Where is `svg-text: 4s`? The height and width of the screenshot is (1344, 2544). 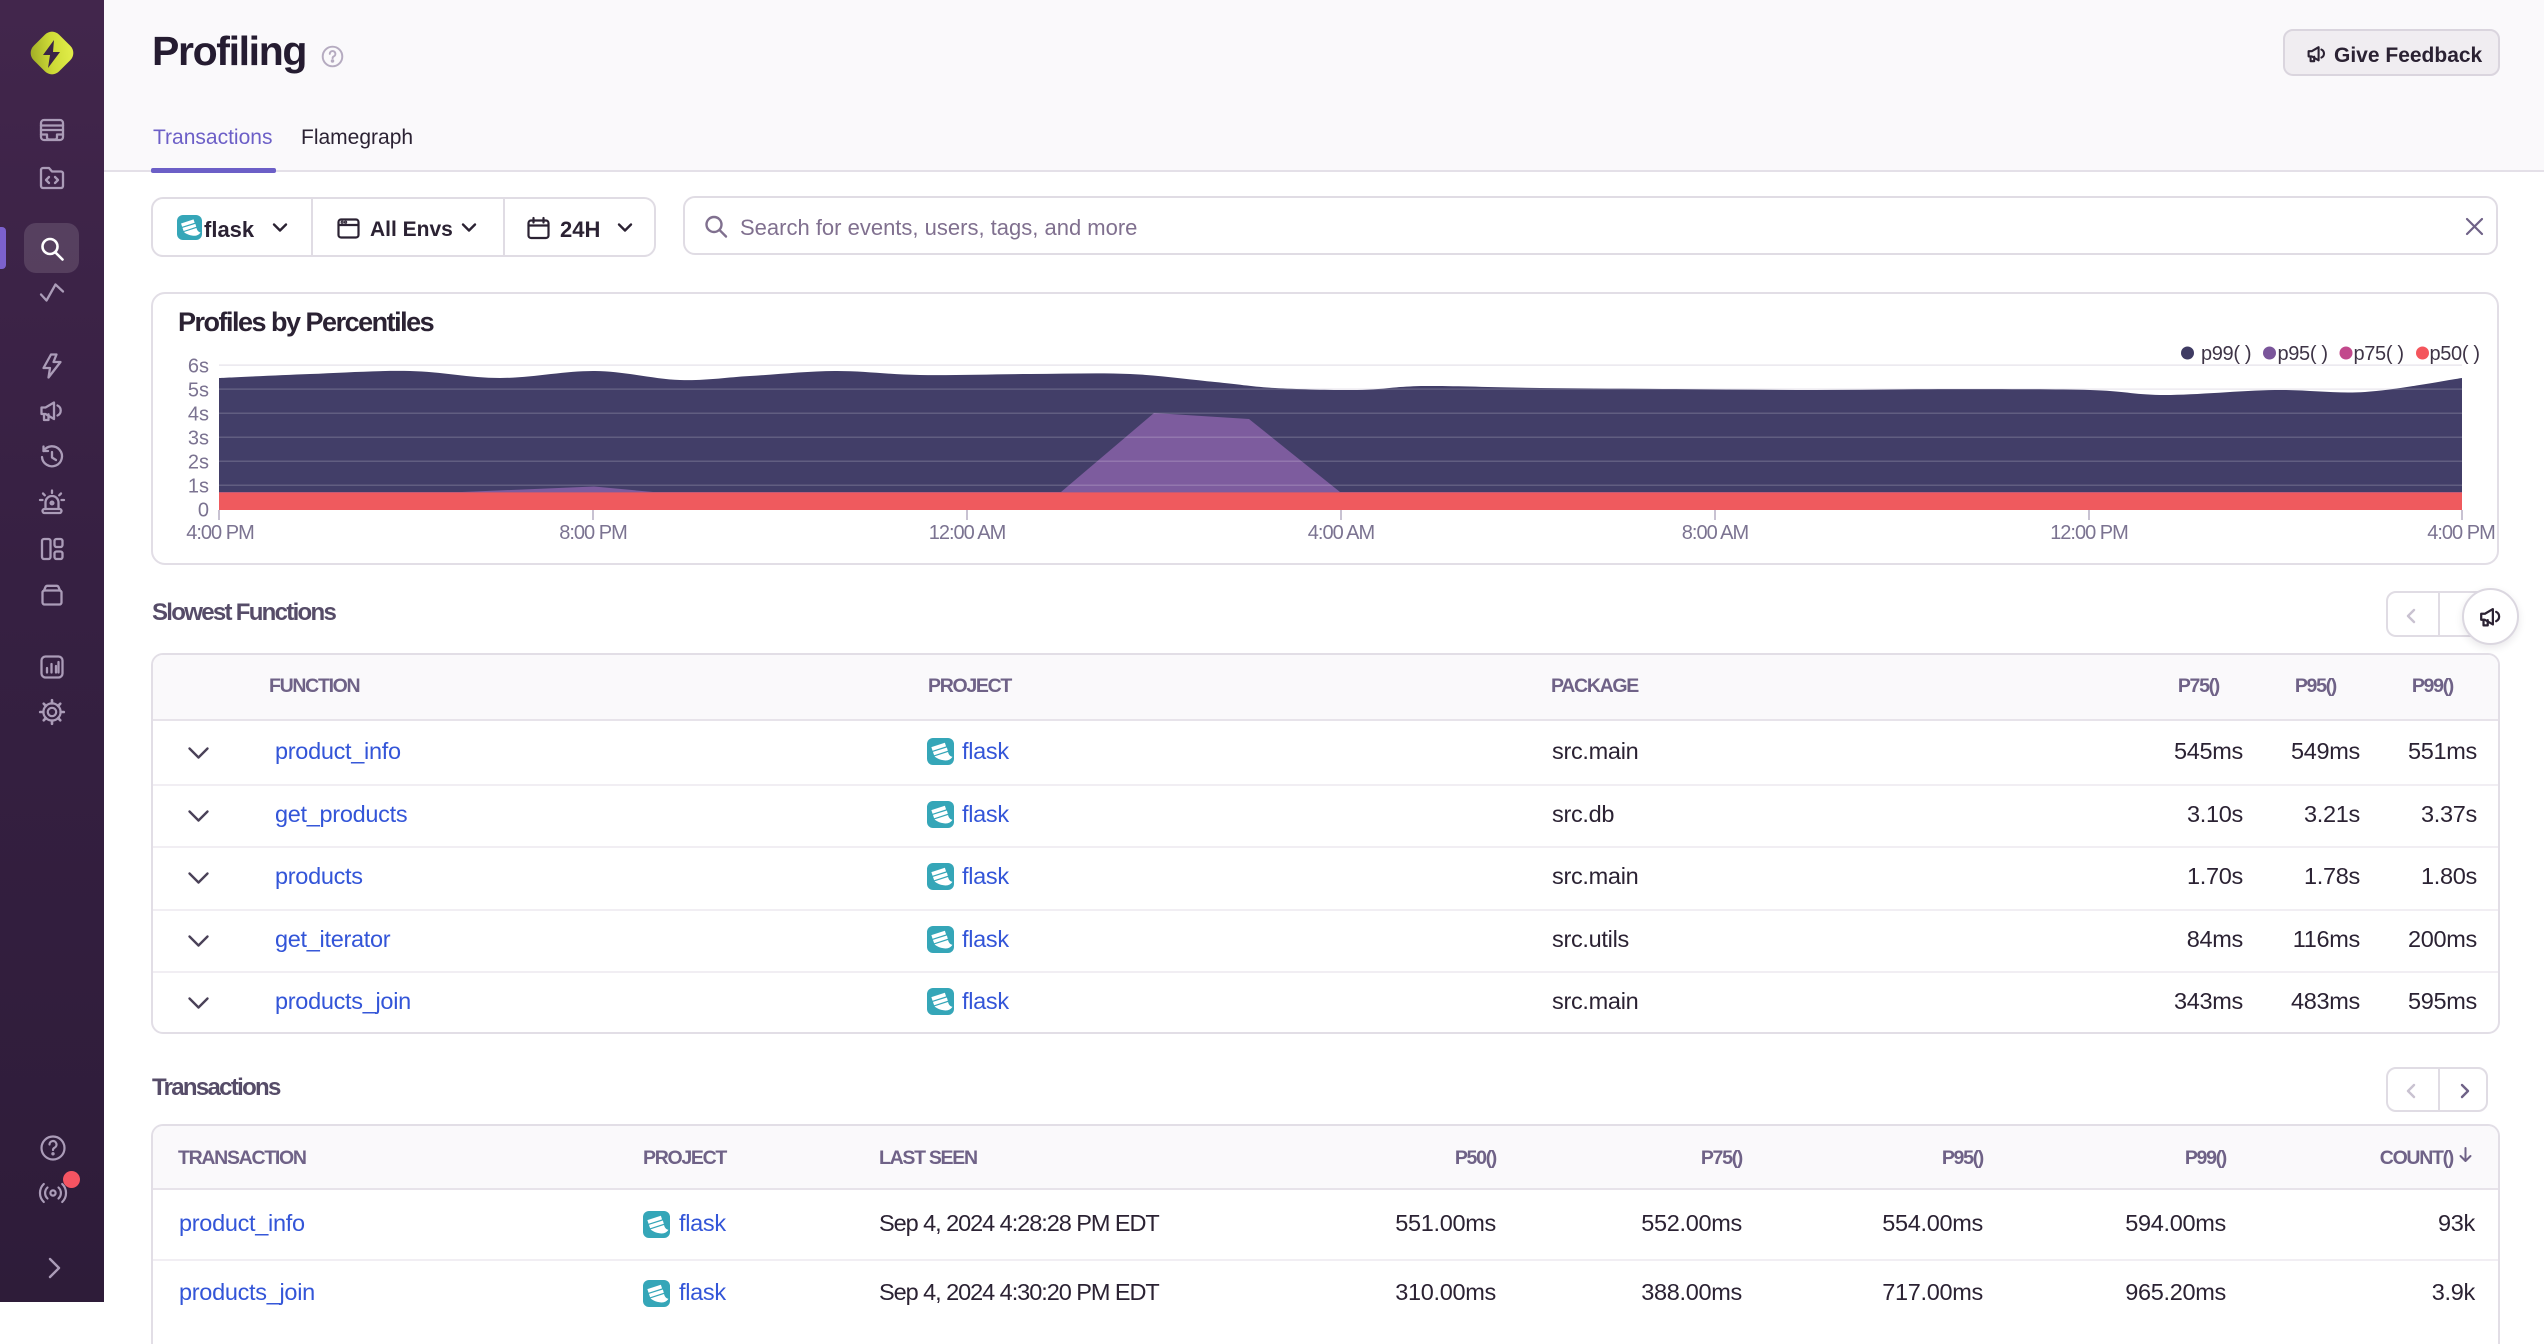
svg-text: 4s is located at coordinates (198, 415).